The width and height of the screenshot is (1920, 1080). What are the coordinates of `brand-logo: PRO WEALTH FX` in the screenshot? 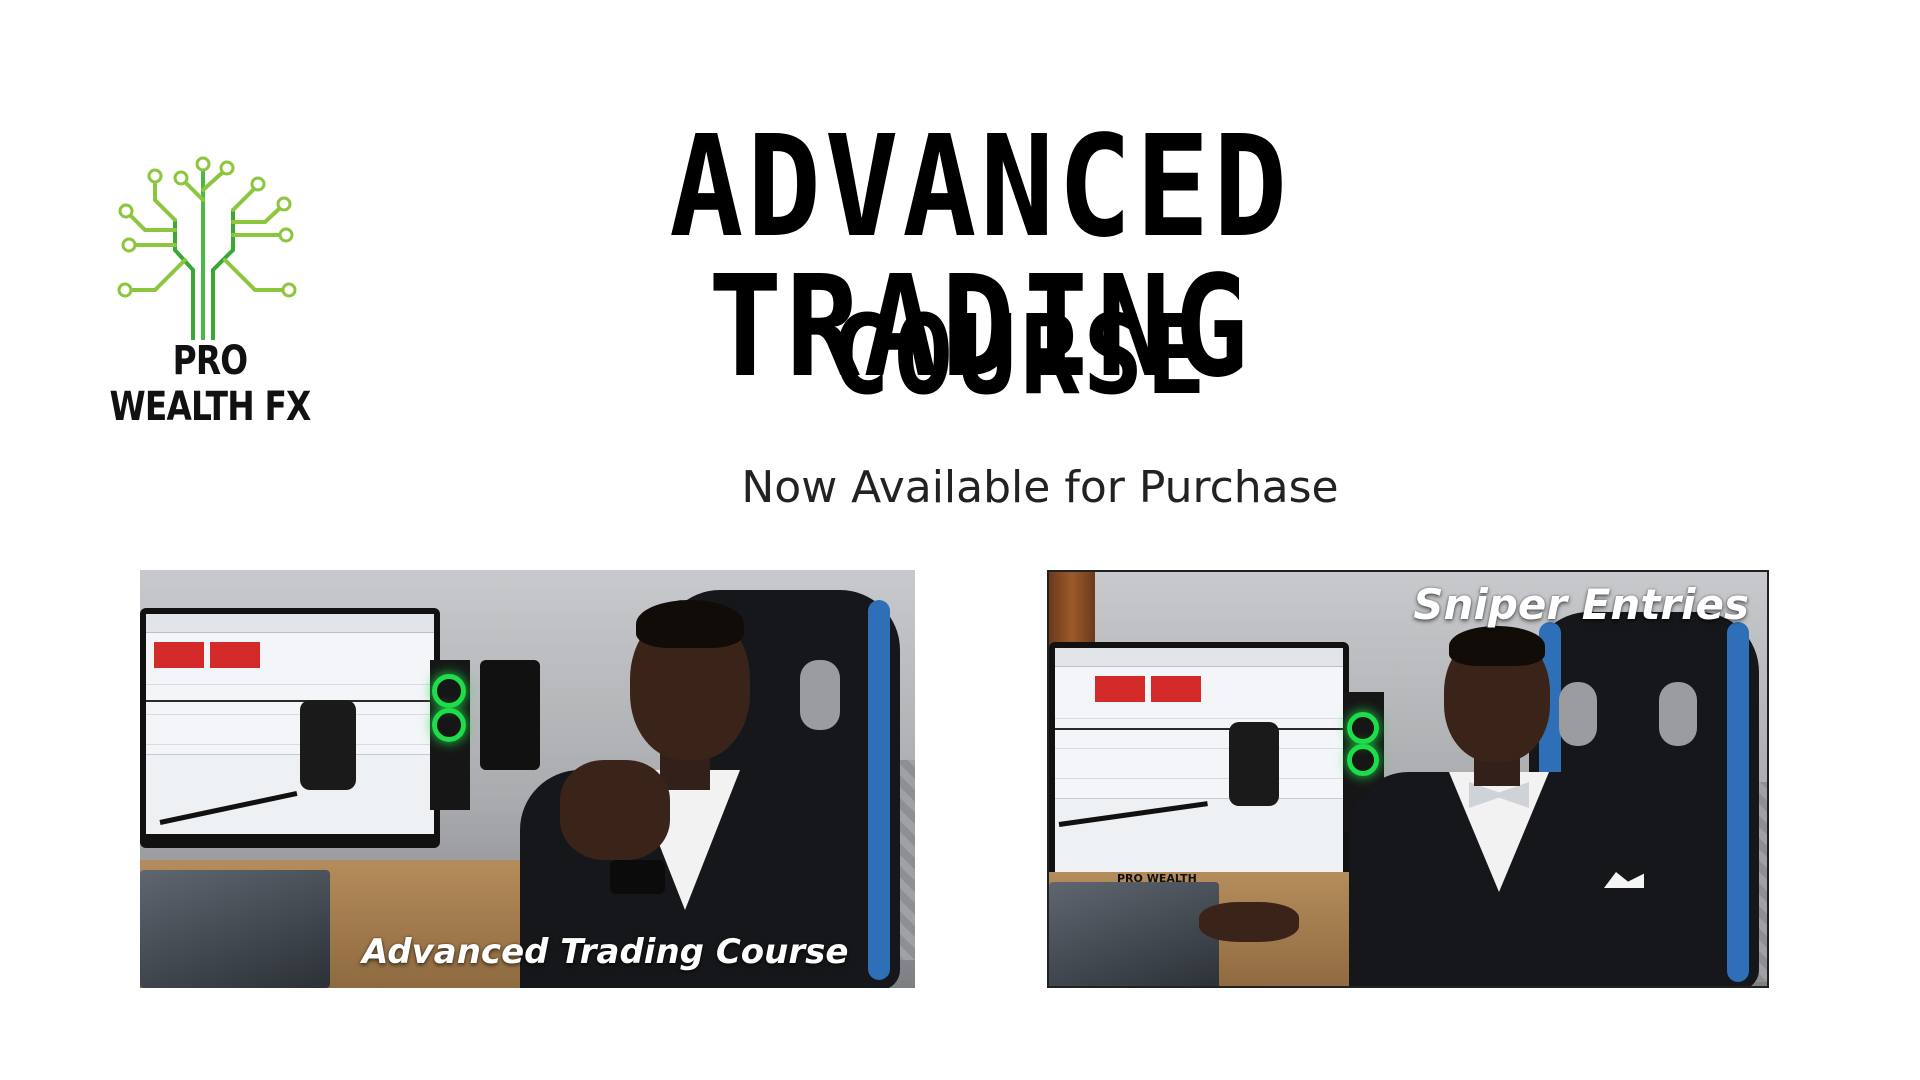 It's located at (210, 290).